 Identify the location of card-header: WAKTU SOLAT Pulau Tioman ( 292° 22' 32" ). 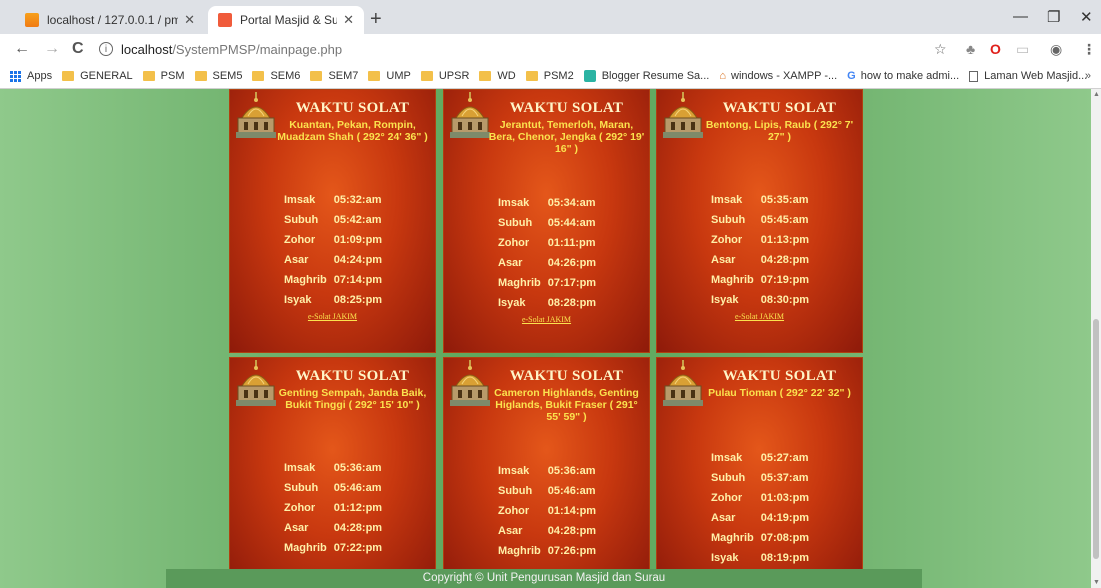
(779, 383).